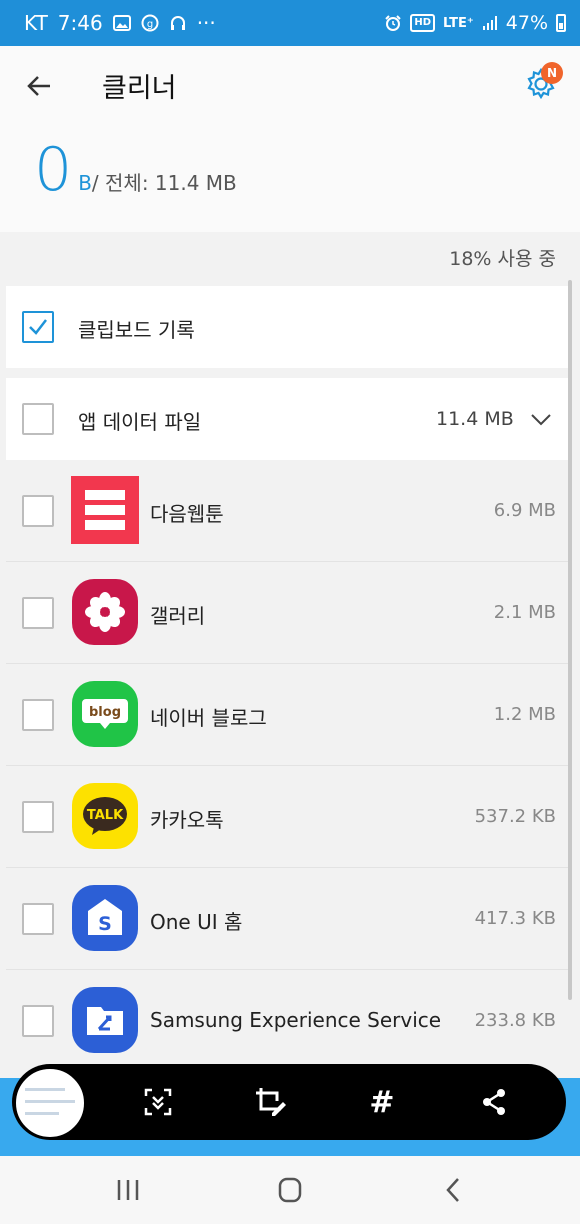 This screenshot has width=580, height=1224. What do you see at coordinates (393, 23) in the screenshot?
I see `alarm-icon` at bounding box center [393, 23].